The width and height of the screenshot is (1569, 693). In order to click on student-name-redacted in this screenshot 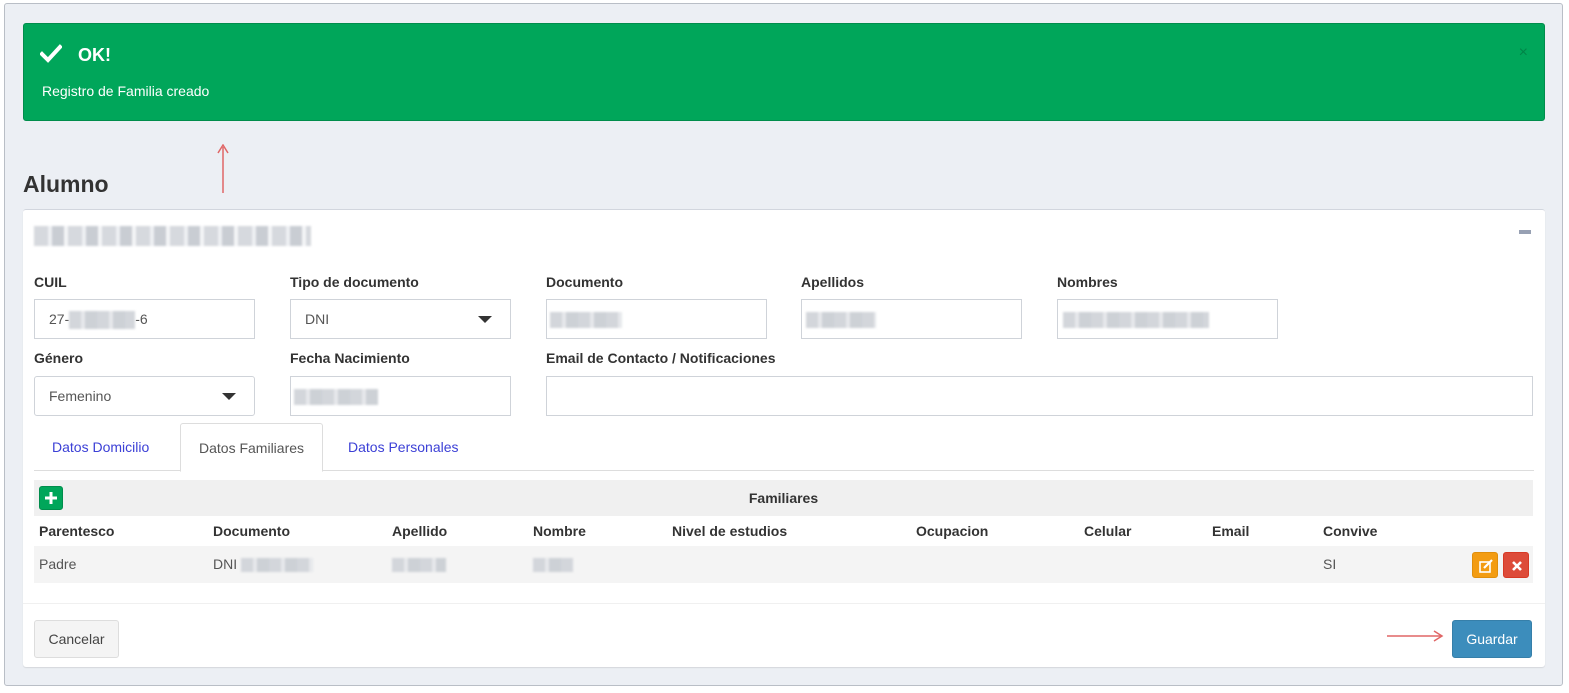, I will do `click(172, 236)`.